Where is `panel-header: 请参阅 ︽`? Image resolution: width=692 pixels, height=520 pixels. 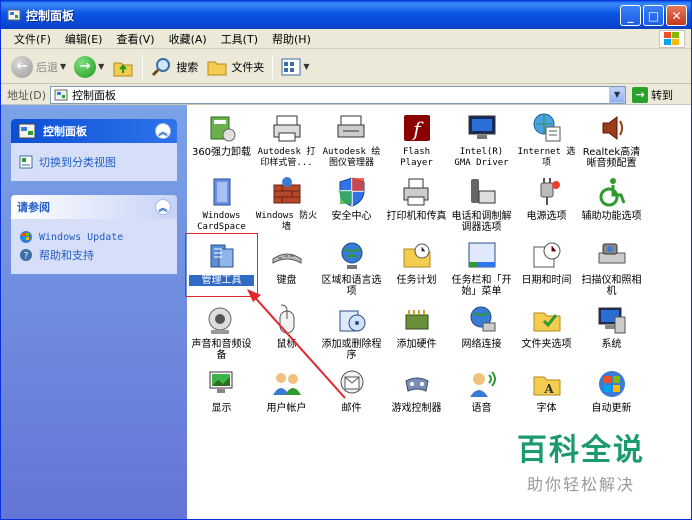
panel-header: 请参阅 ︽ is located at coordinates (94, 207).